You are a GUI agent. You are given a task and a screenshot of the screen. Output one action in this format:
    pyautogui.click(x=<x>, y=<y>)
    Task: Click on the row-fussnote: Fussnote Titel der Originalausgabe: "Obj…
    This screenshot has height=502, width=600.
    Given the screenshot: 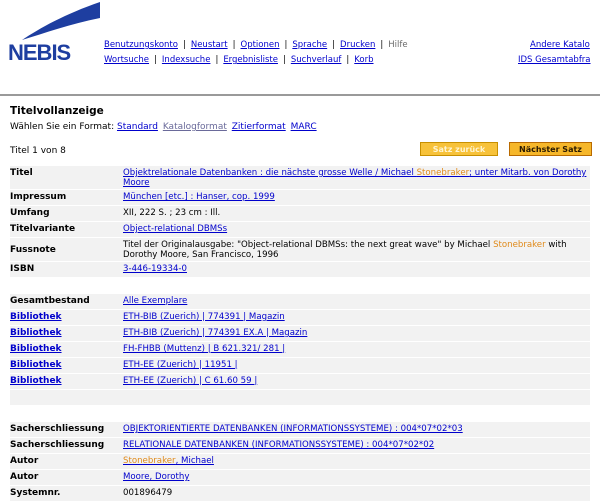 What is the action you would take?
    pyautogui.click(x=300, y=250)
    